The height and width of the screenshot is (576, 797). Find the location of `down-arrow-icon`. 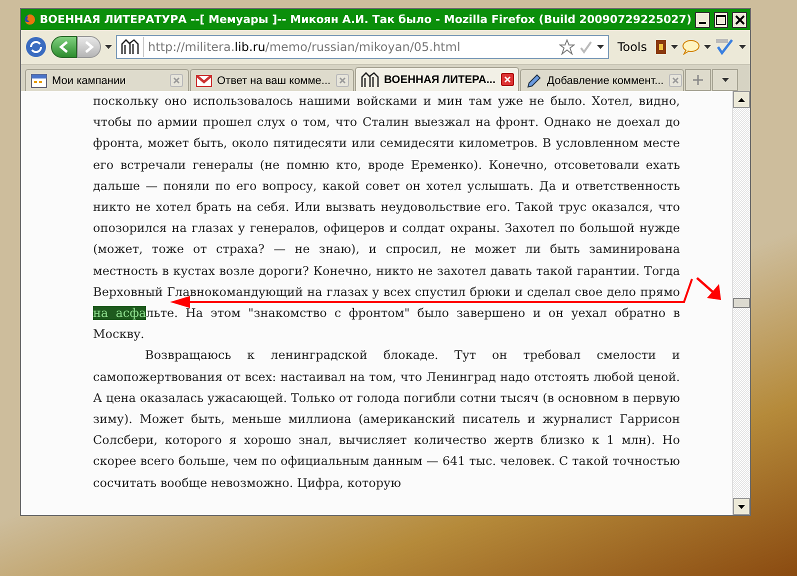

down-arrow-icon is located at coordinates (741, 506).